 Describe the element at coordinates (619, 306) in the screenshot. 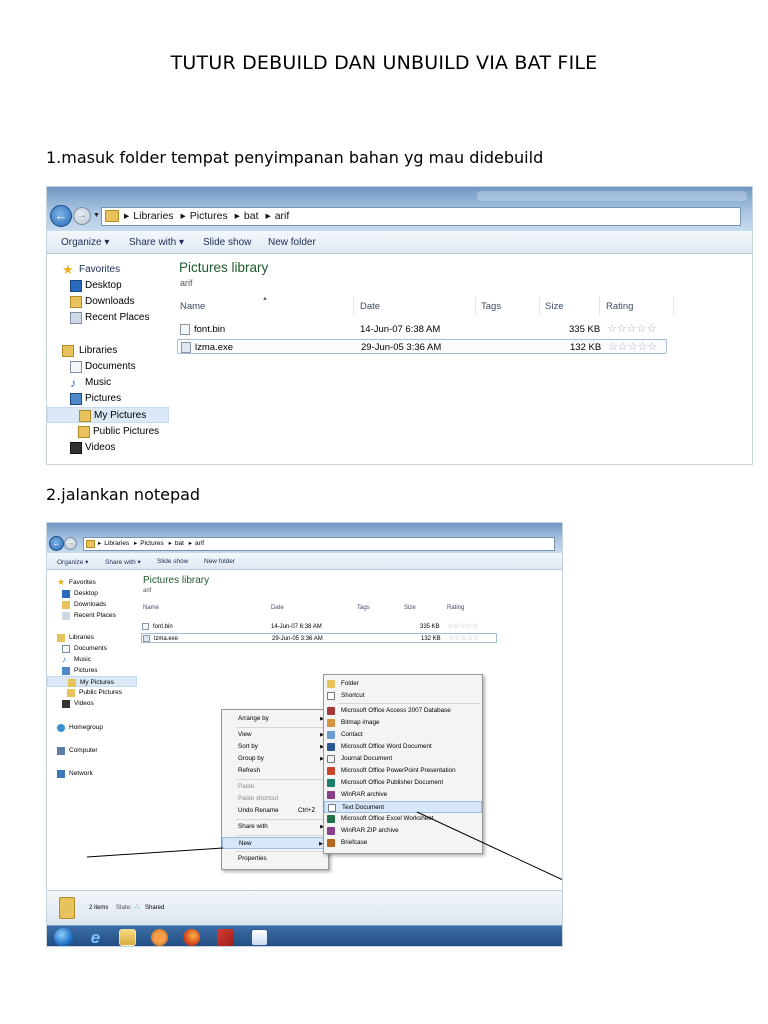

I see `column-header-rating: Rating` at that location.